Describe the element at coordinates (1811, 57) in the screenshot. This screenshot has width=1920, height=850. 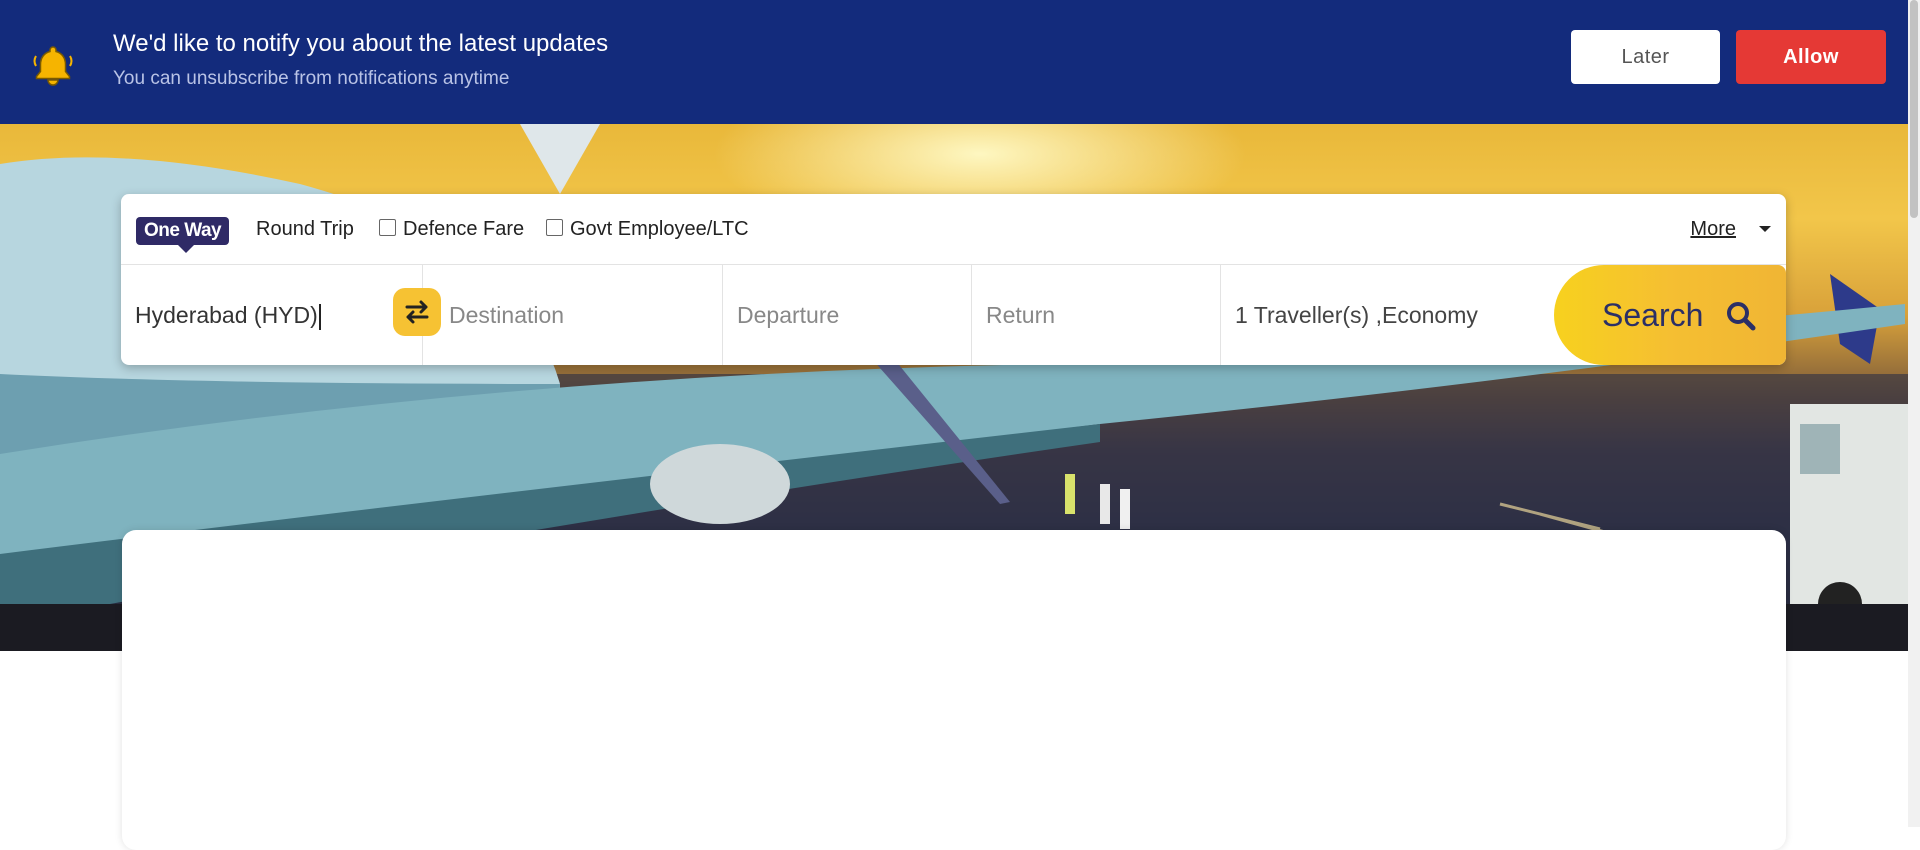
I see `allow-button: Allow` at that location.